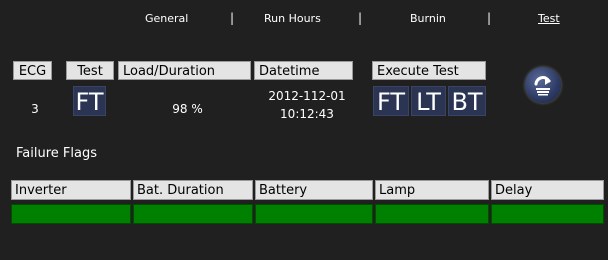 Image resolution: width=608 pixels, height=260 pixels. I want to click on flag-status-lamp, so click(432, 214).